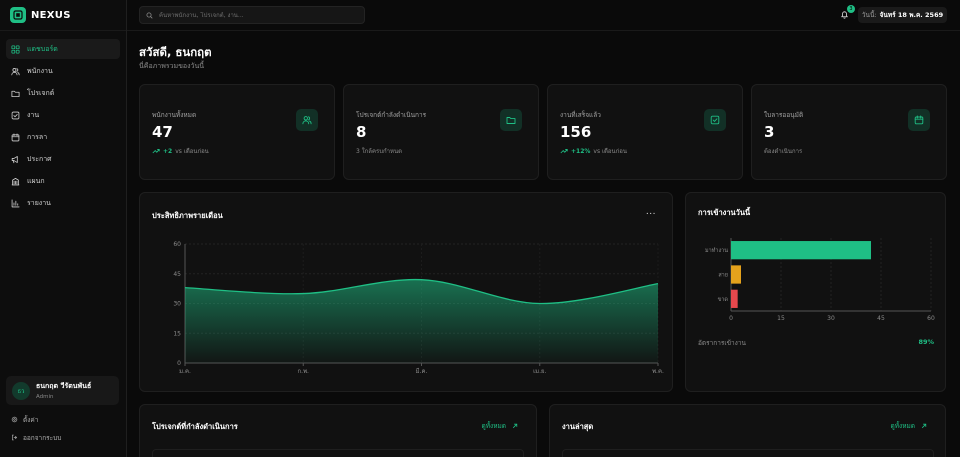 Image resolution: width=960 pixels, height=457 pixels. What do you see at coordinates (237, 132) in the screenshot?
I see `stat-card: พนักงานทั้งหมด 47 +2 vs เดือนก่อน` at bounding box center [237, 132].